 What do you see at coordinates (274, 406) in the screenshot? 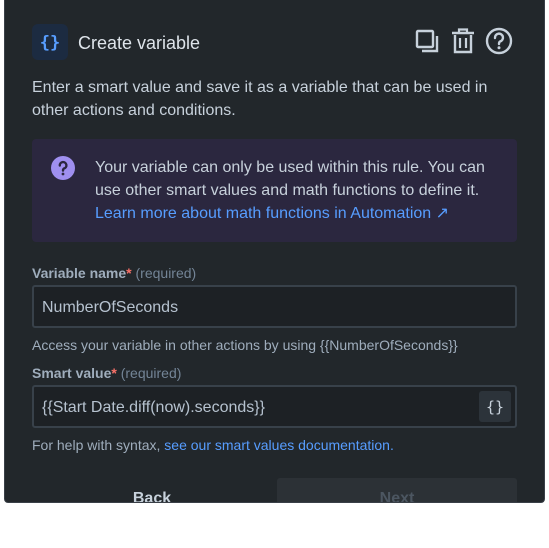
I see `smart-value-input: {{Start Date.diff(now).seconds}} {}` at bounding box center [274, 406].